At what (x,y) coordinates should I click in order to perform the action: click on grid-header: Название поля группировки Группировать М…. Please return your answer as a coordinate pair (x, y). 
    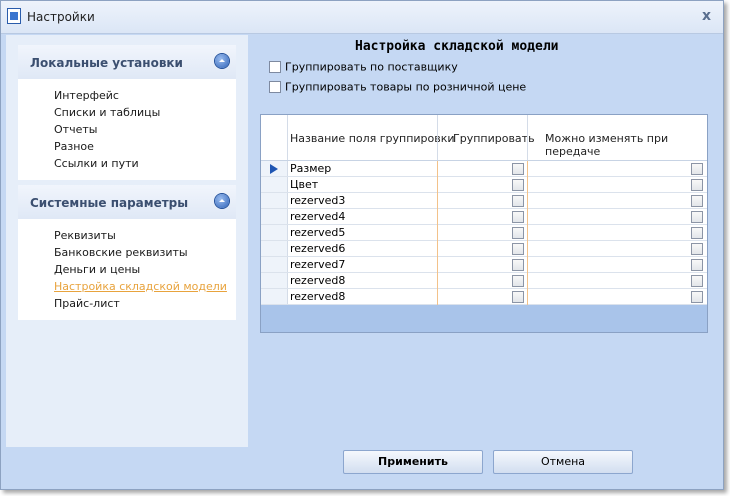
    Looking at the image, I should click on (484, 138).